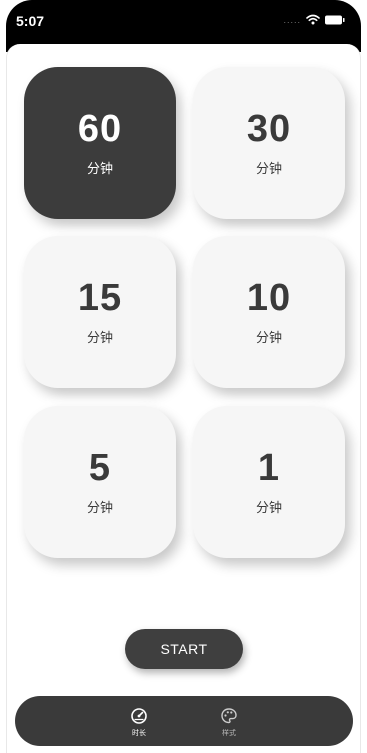 The width and height of the screenshot is (367, 753). I want to click on tab-bar: 时长 样式, so click(184, 721).